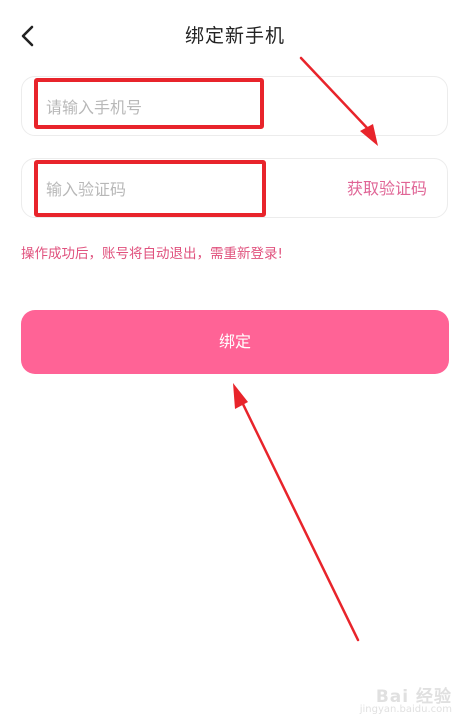  I want to click on get-code-button: 获取验证码, so click(387, 189).